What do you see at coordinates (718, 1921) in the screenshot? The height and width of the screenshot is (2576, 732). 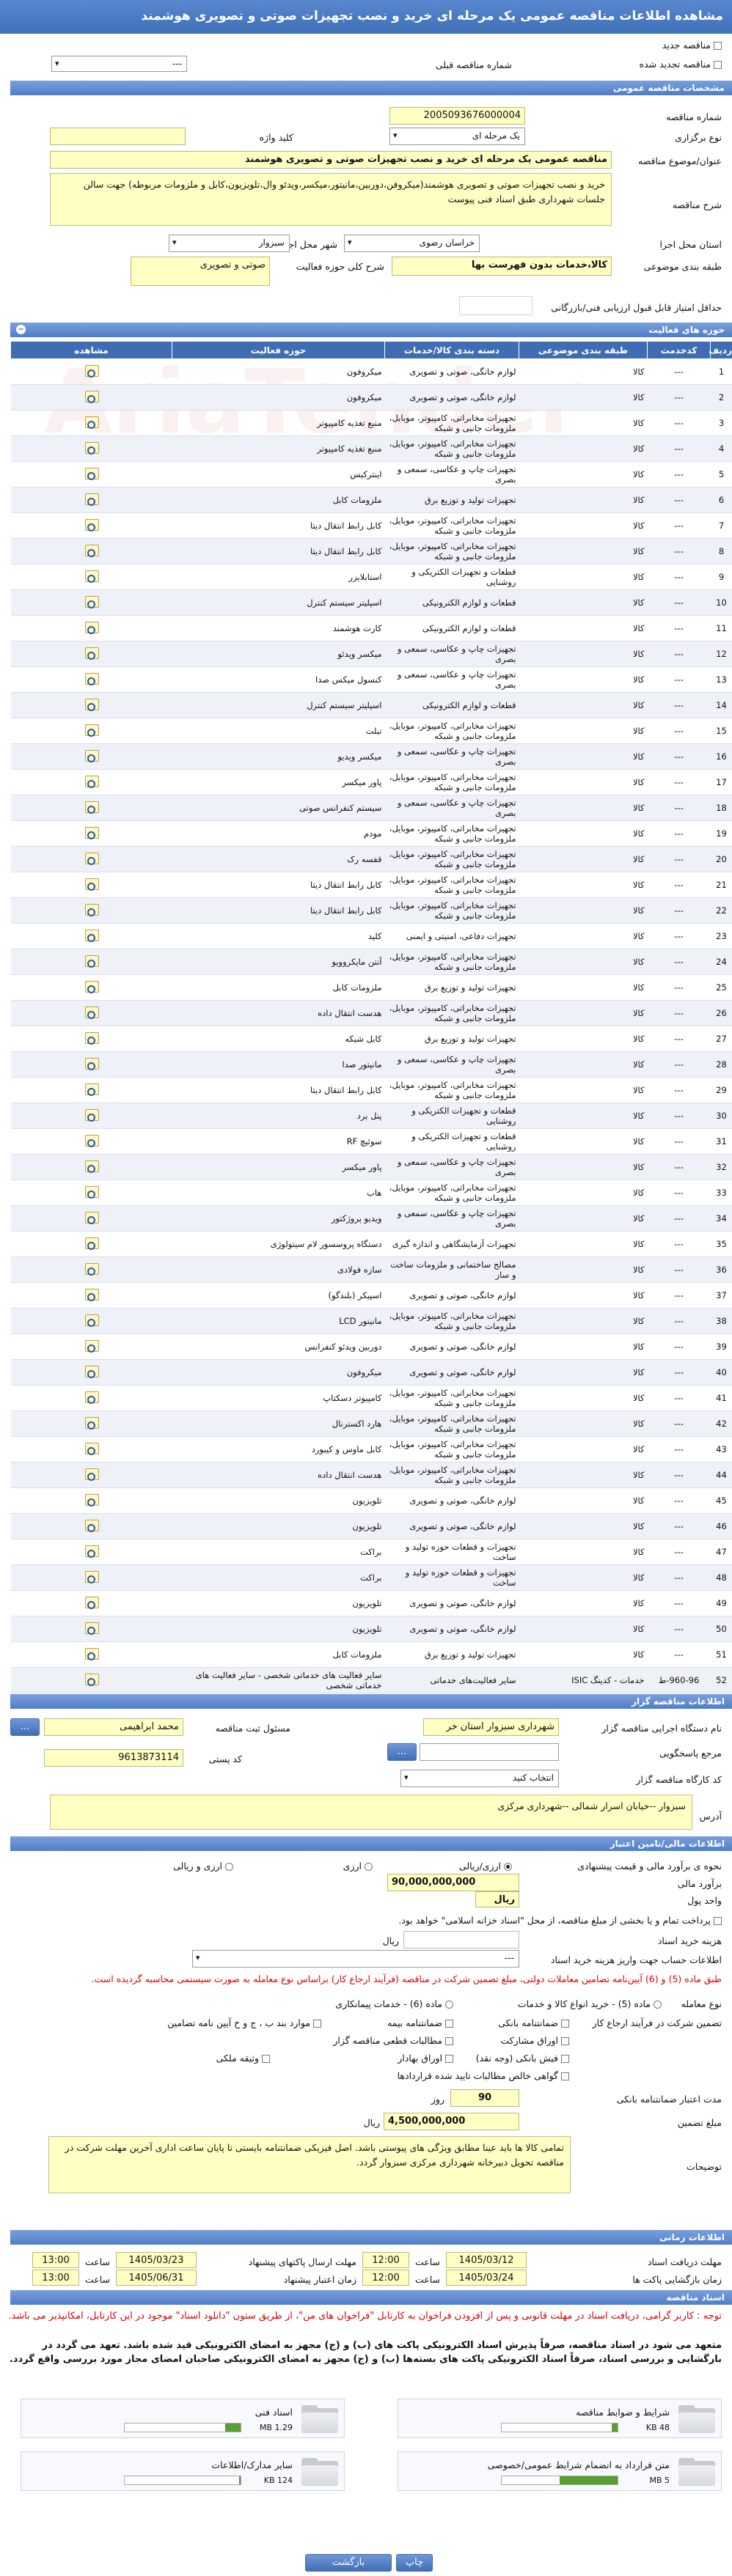 I see `treasury-checkbox` at bounding box center [718, 1921].